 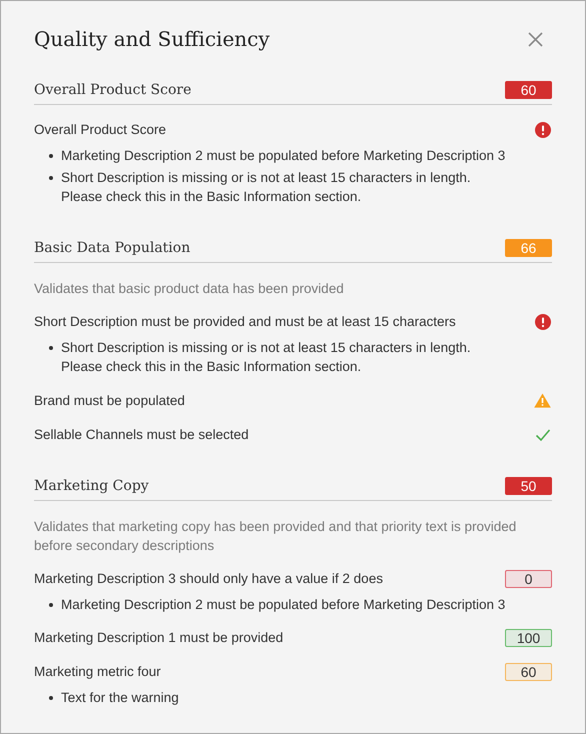 I want to click on warning-icon, so click(x=542, y=400).